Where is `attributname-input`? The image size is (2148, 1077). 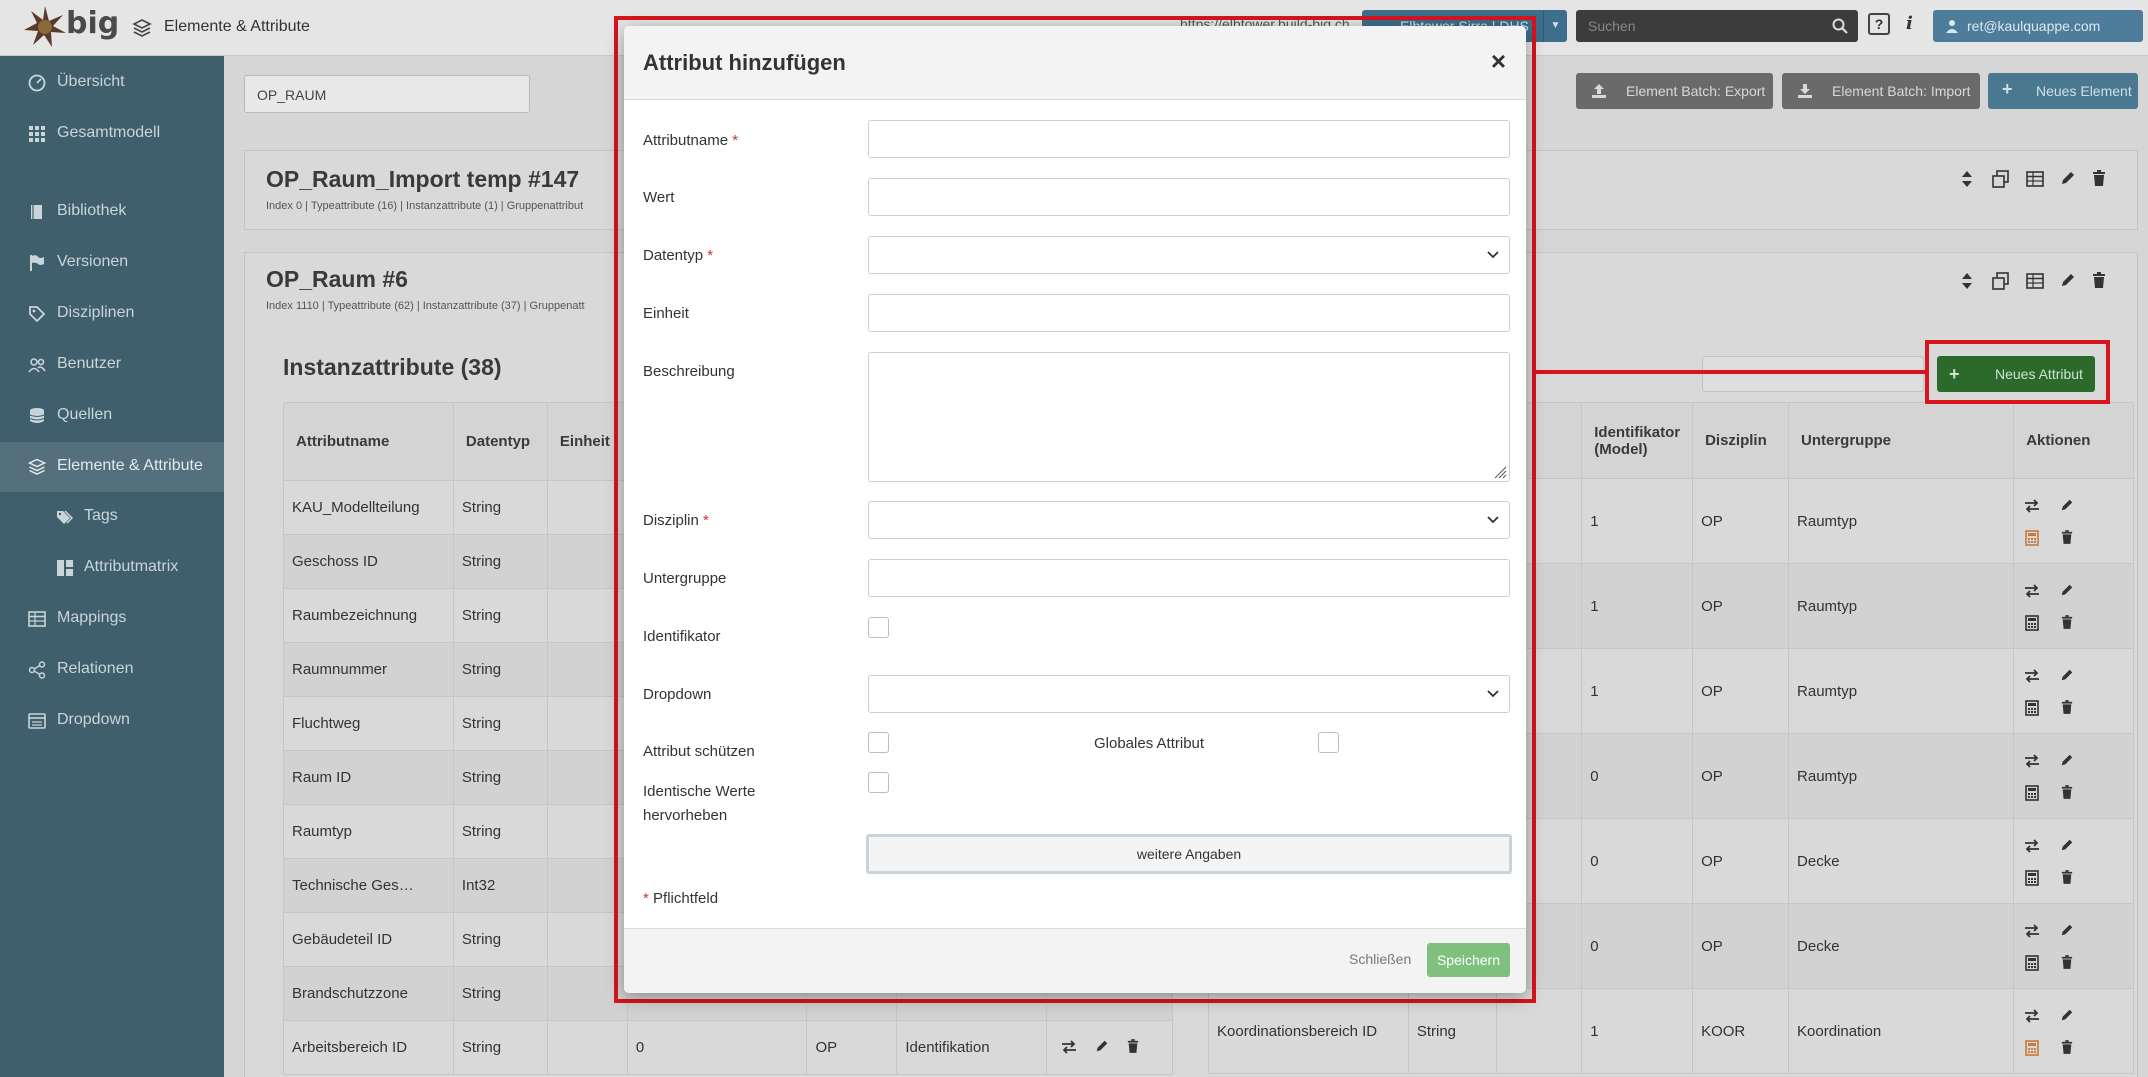 attributname-input is located at coordinates (1189, 139).